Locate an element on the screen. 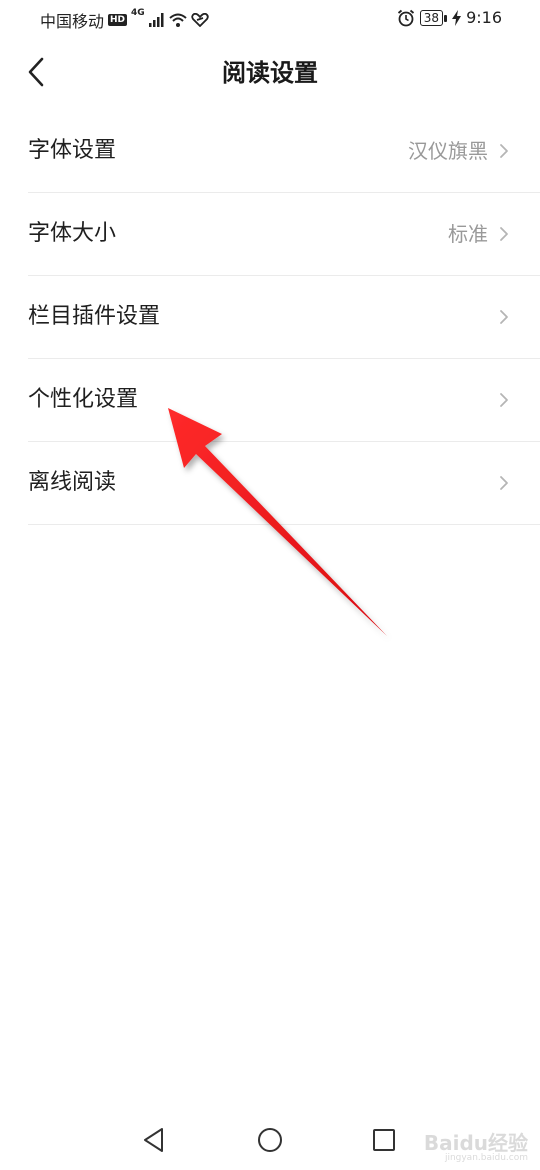  carrier-name: 中国移动 is located at coordinates (72, 21).